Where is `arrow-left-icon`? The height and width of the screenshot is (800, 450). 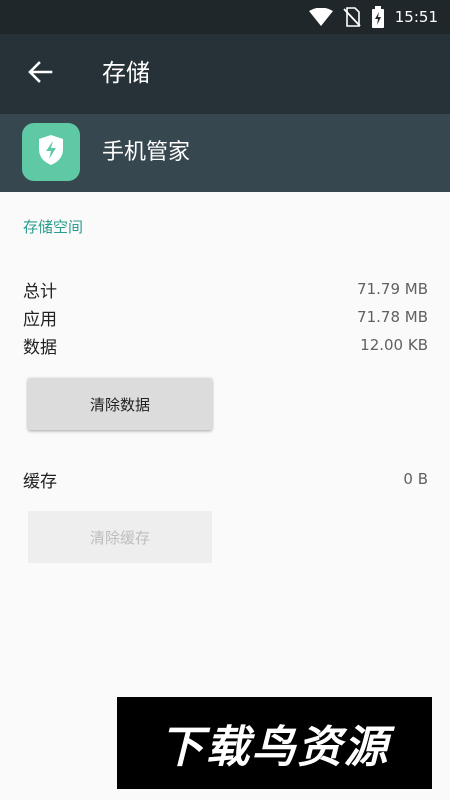
arrow-left-icon is located at coordinates (40, 74).